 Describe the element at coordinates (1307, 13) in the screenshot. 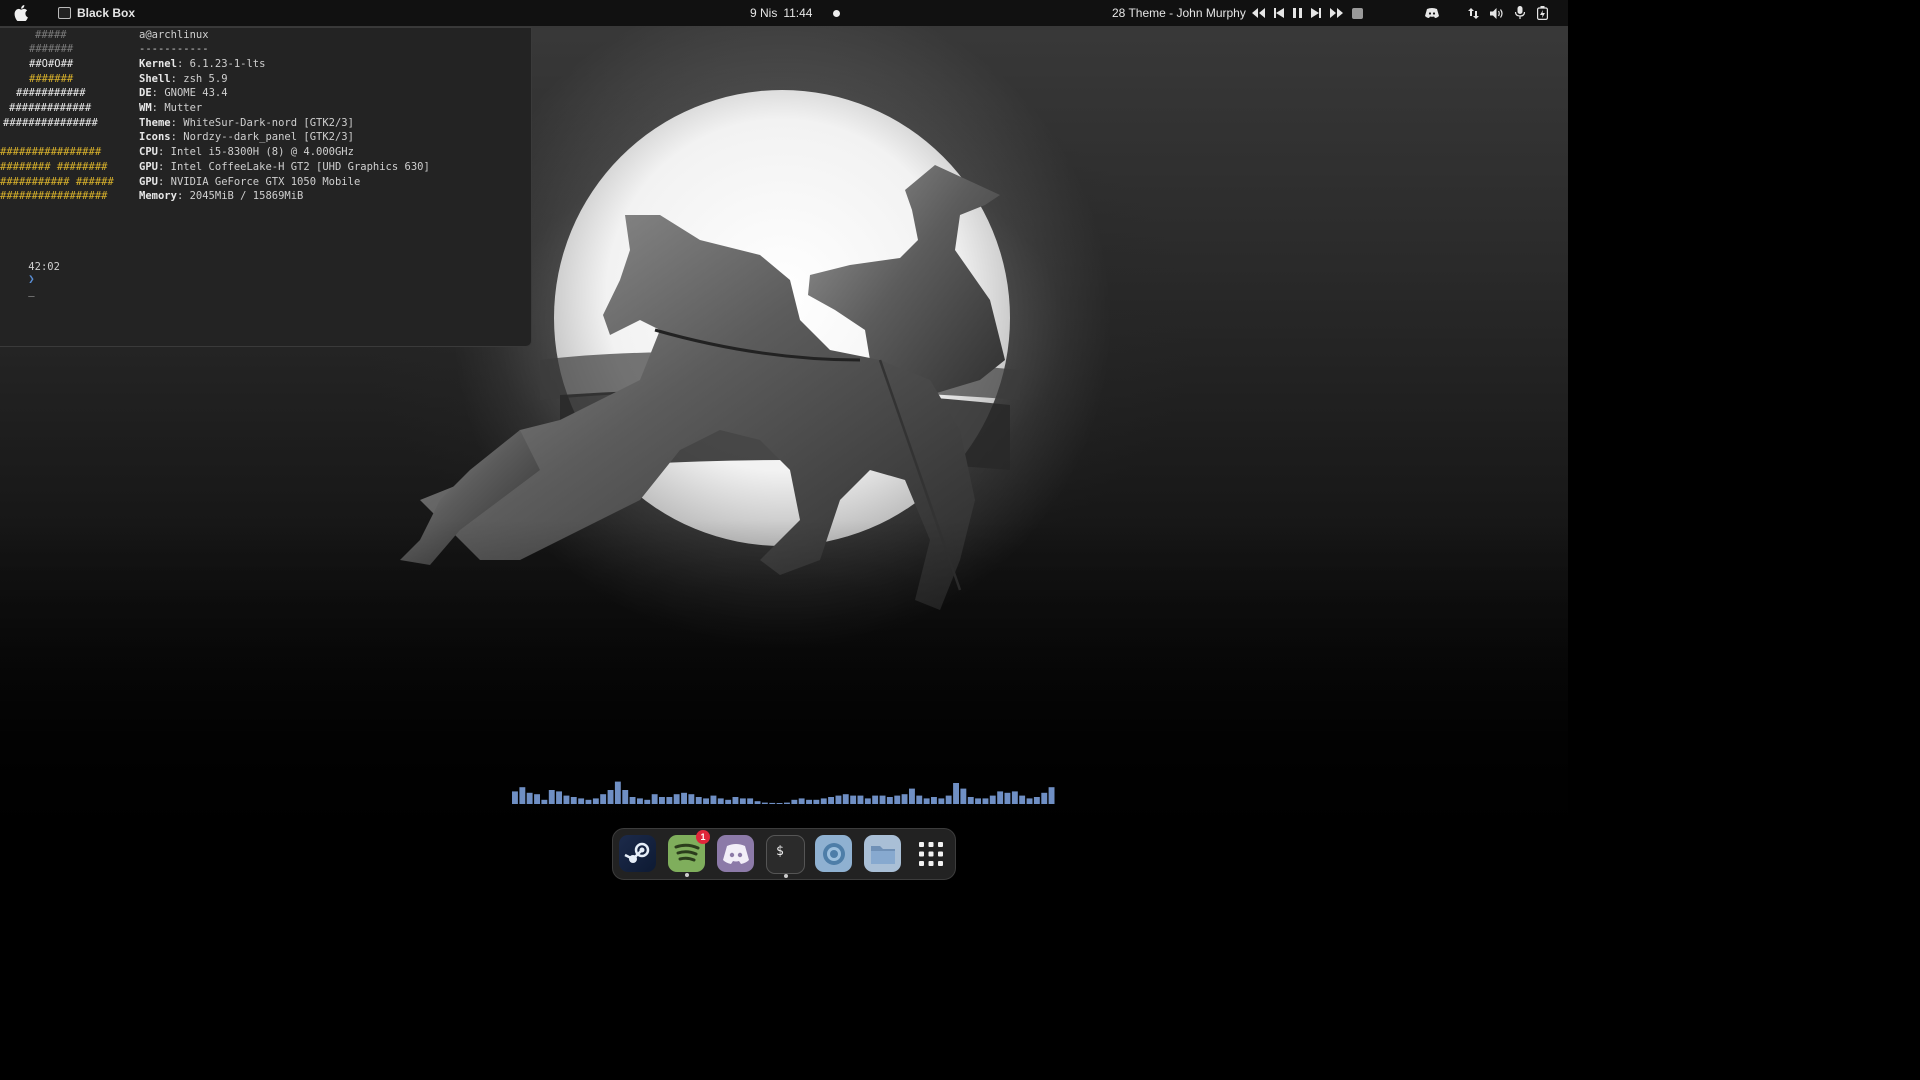

I see `media-controls` at that location.